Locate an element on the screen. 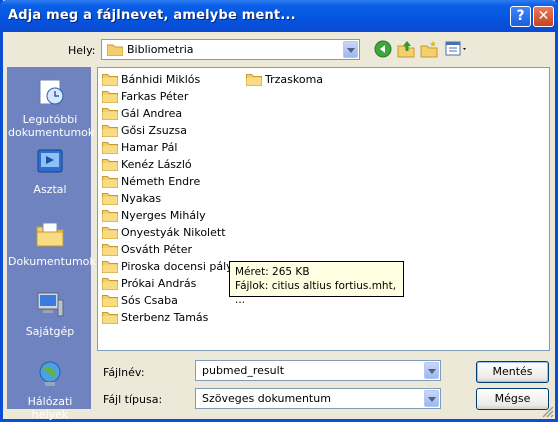 Image resolution: width=558 pixels, height=422 pixels. close-button: ✕ is located at coordinates (543, 16).